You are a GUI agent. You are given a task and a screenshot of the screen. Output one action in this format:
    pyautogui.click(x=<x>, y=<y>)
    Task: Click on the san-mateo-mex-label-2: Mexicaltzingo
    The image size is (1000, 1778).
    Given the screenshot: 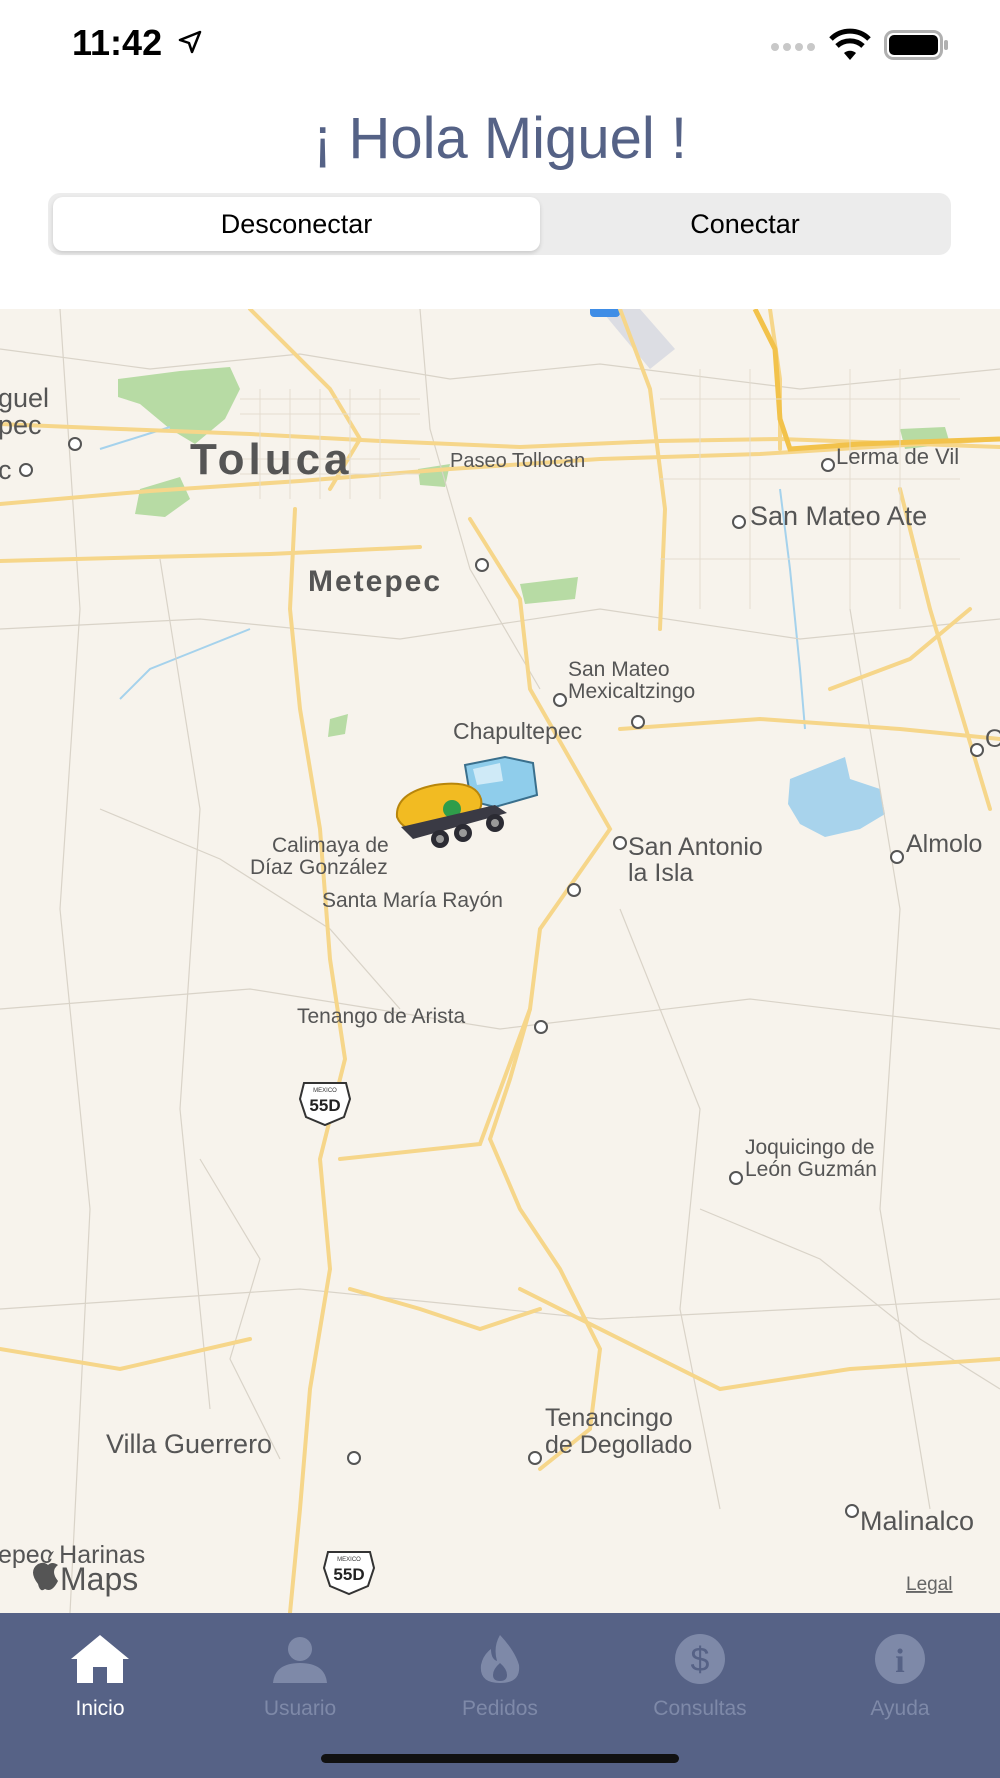 What is the action you would take?
    pyautogui.click(x=631, y=691)
    